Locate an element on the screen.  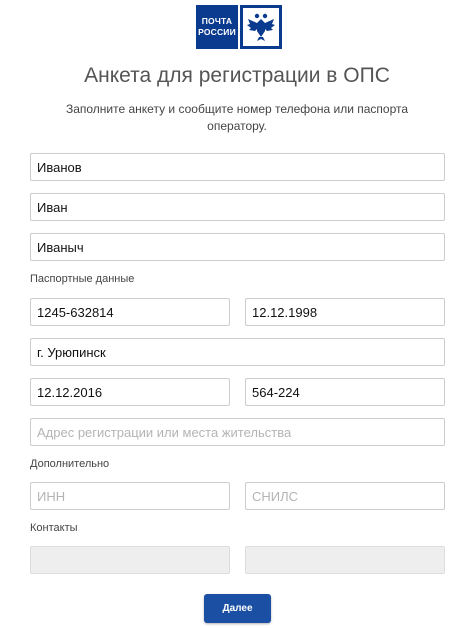
birth-date-input is located at coordinates (345, 312).